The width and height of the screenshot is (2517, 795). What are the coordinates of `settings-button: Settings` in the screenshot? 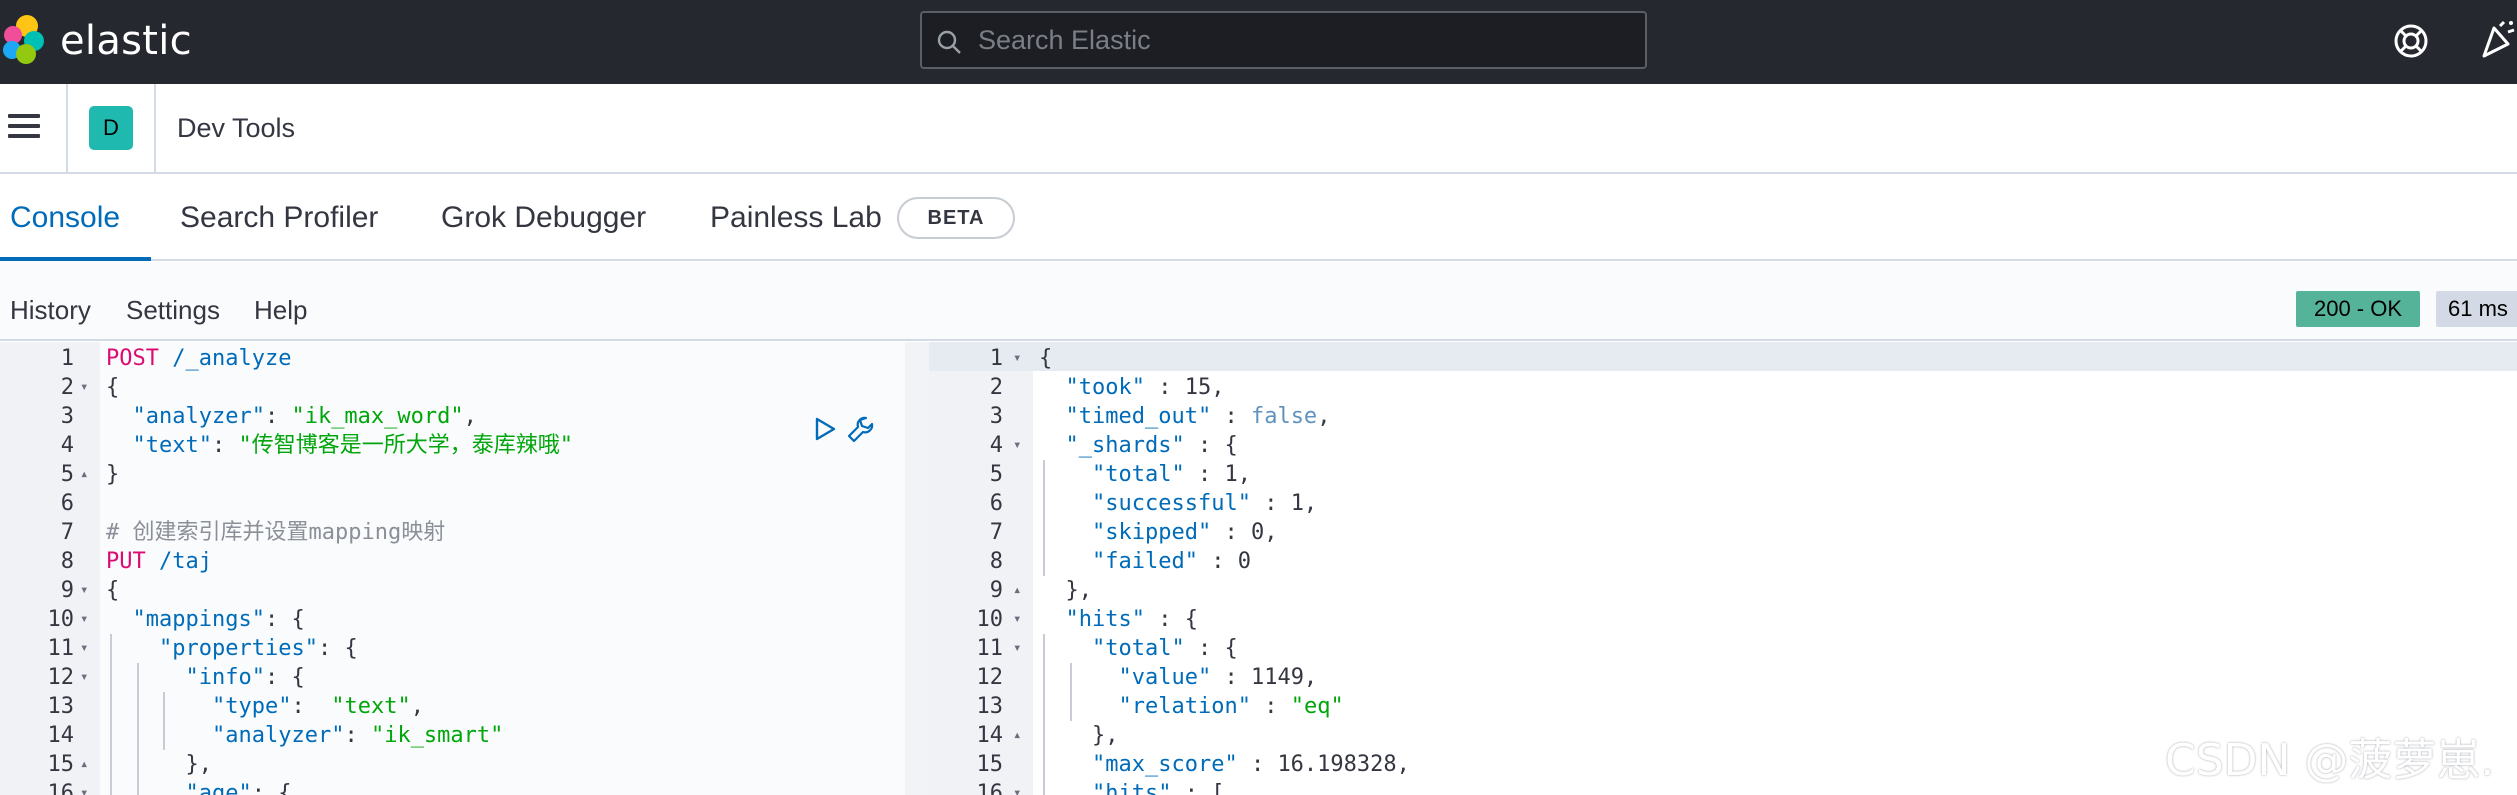 It's located at (173, 310).